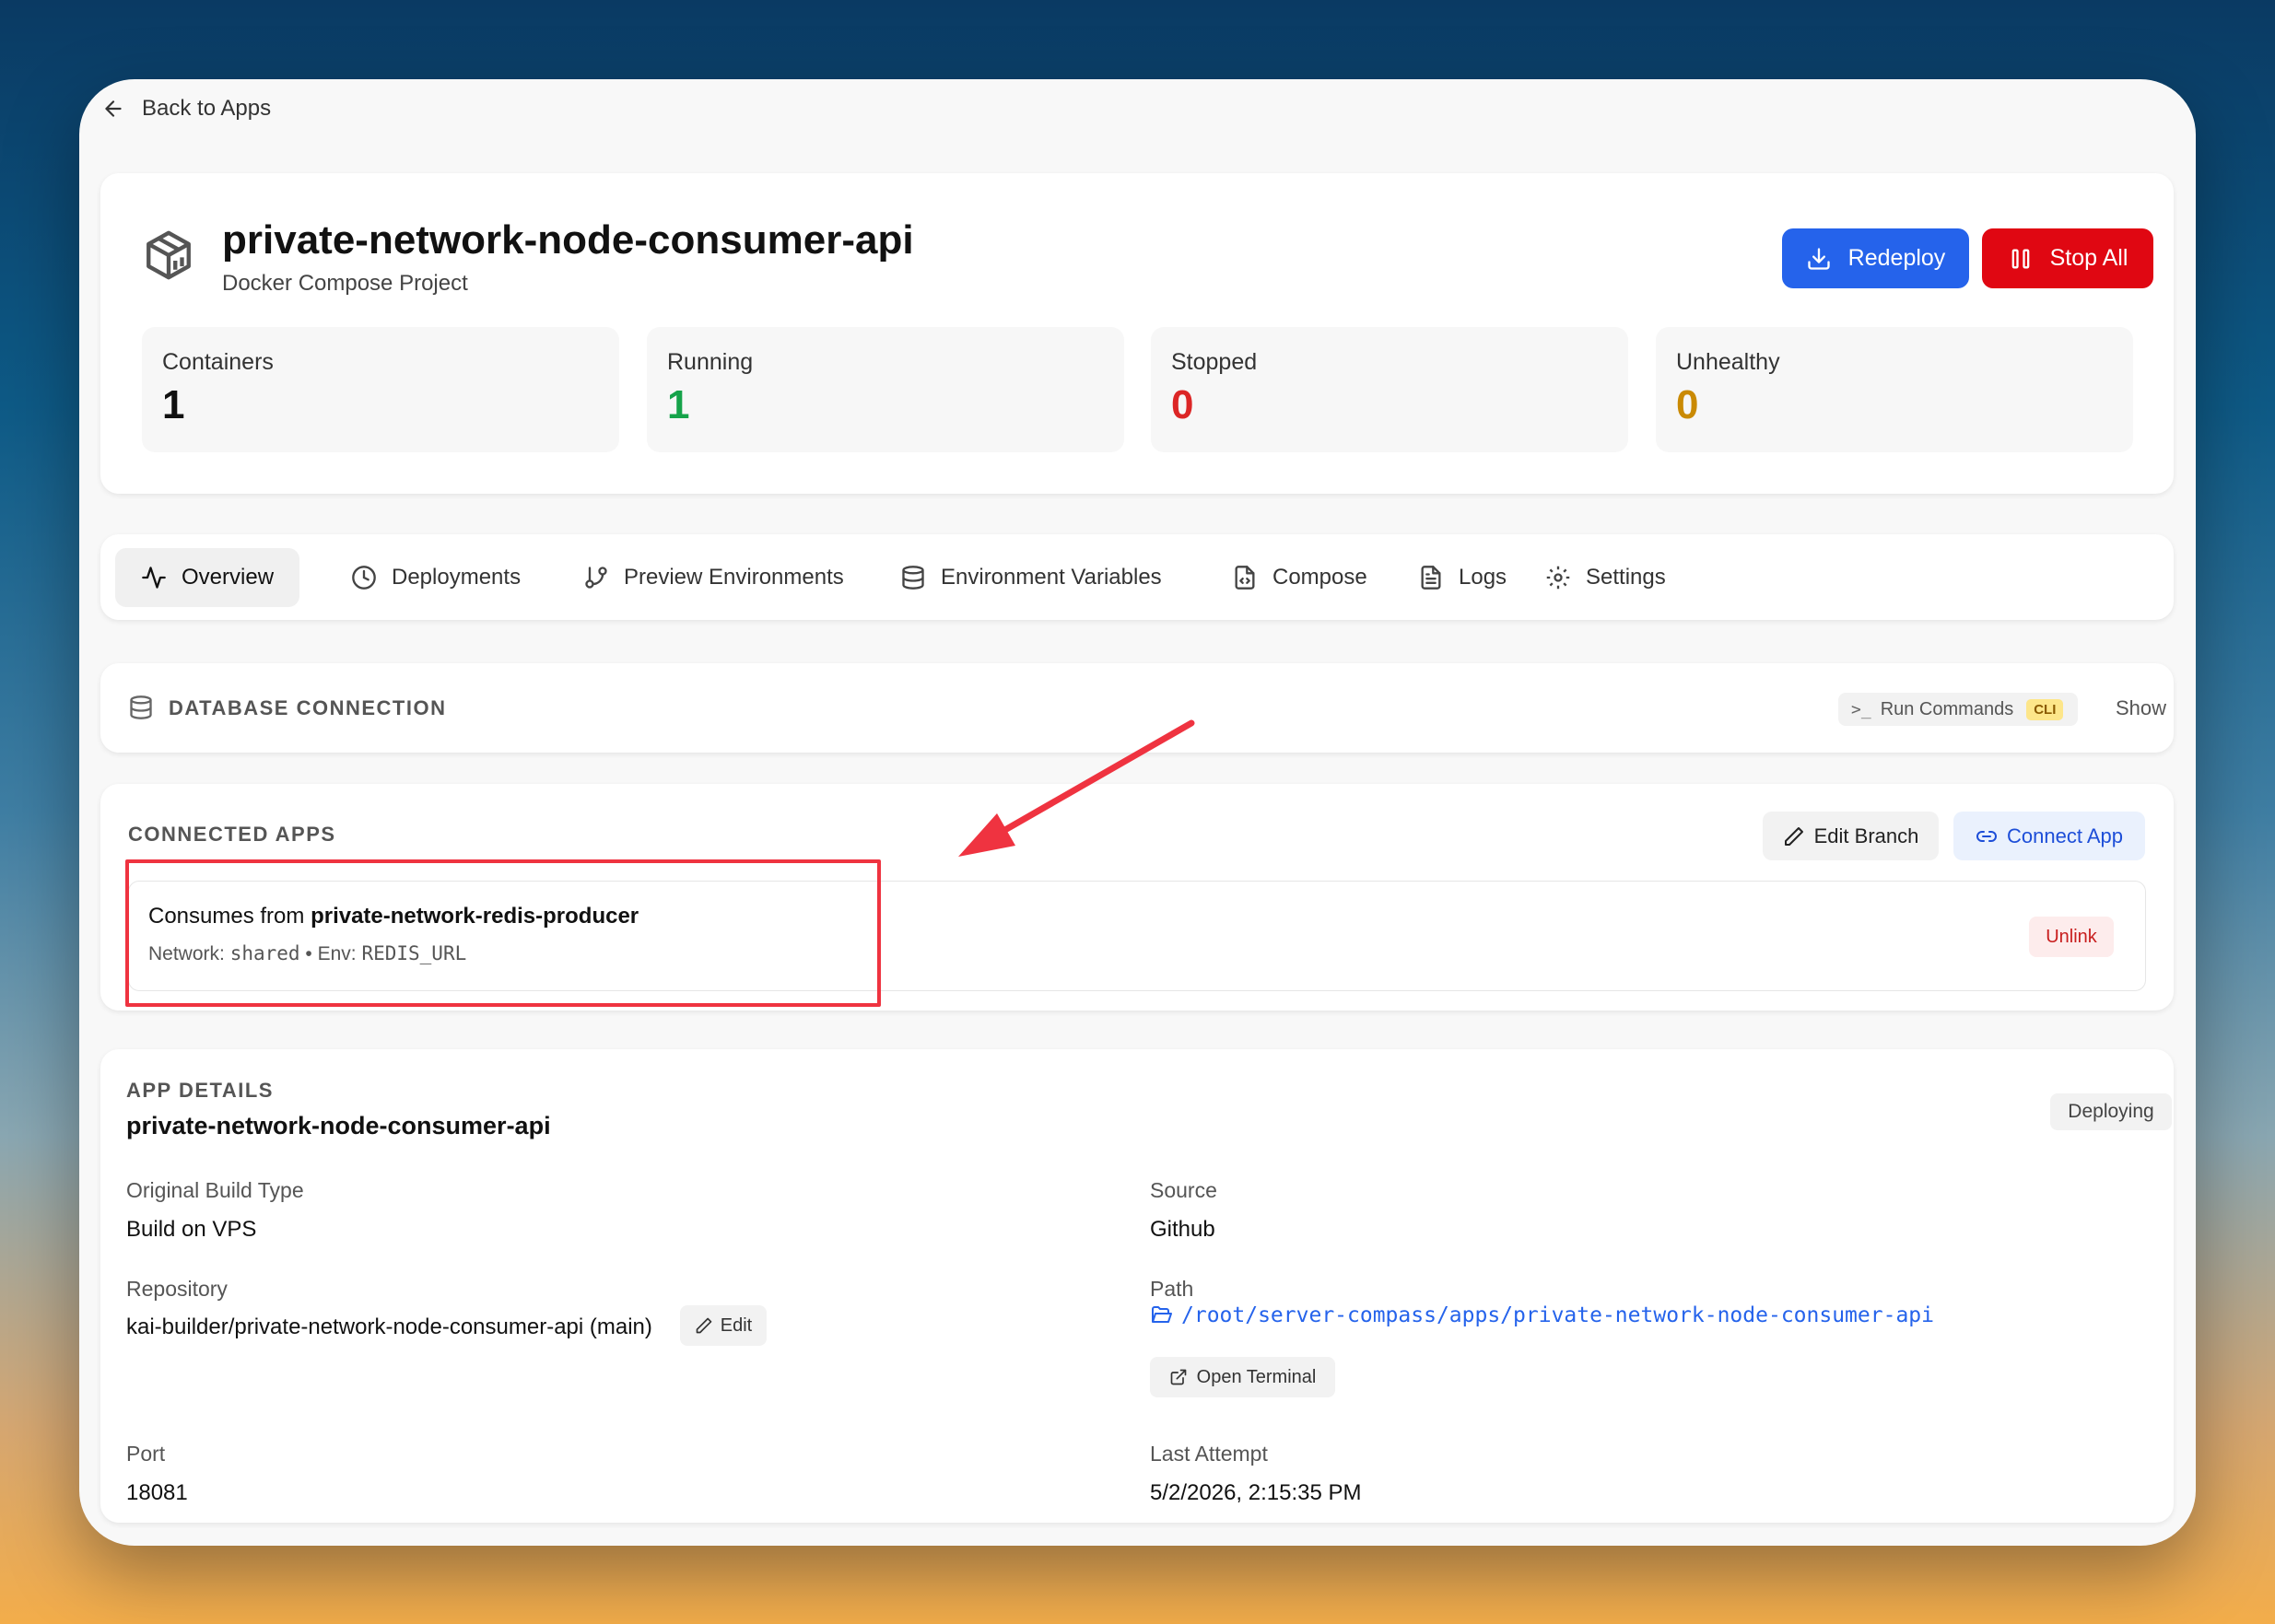 This screenshot has height=1624, width=2275. I want to click on app-name: private-network-node-consumer-api, so click(338, 1125).